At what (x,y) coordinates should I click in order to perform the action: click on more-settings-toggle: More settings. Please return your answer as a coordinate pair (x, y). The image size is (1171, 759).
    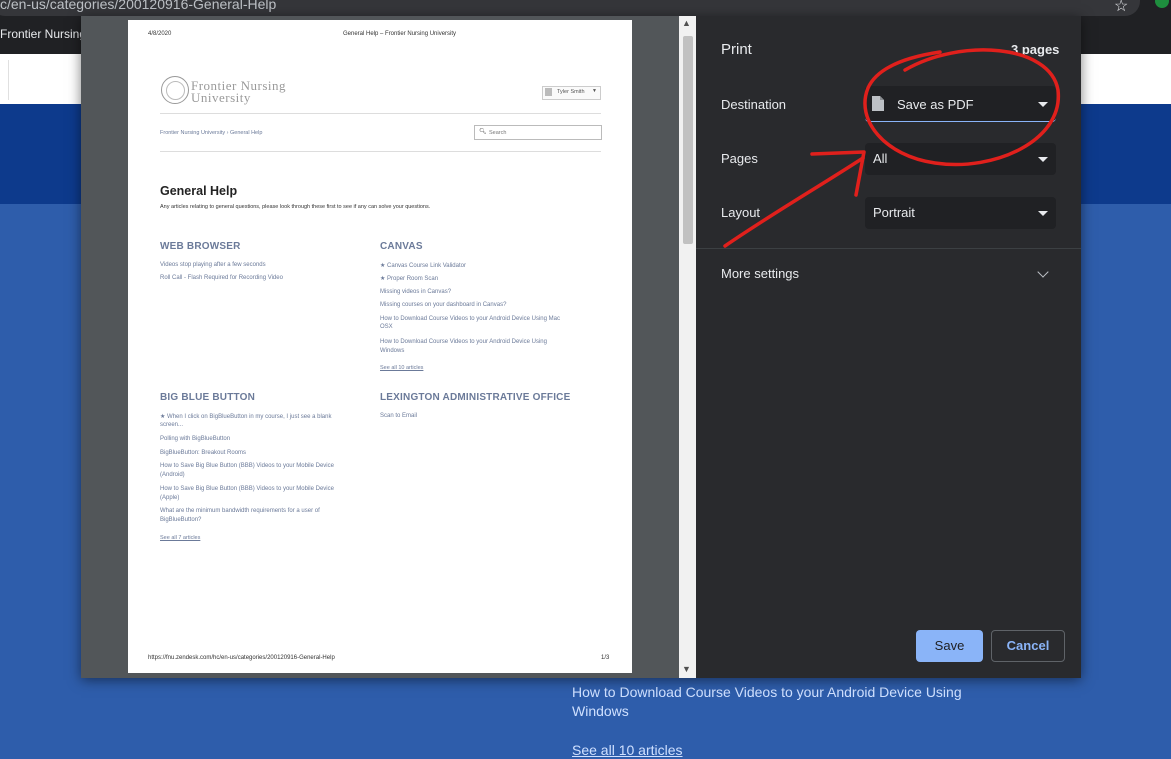
    Looking at the image, I should click on (760, 273).